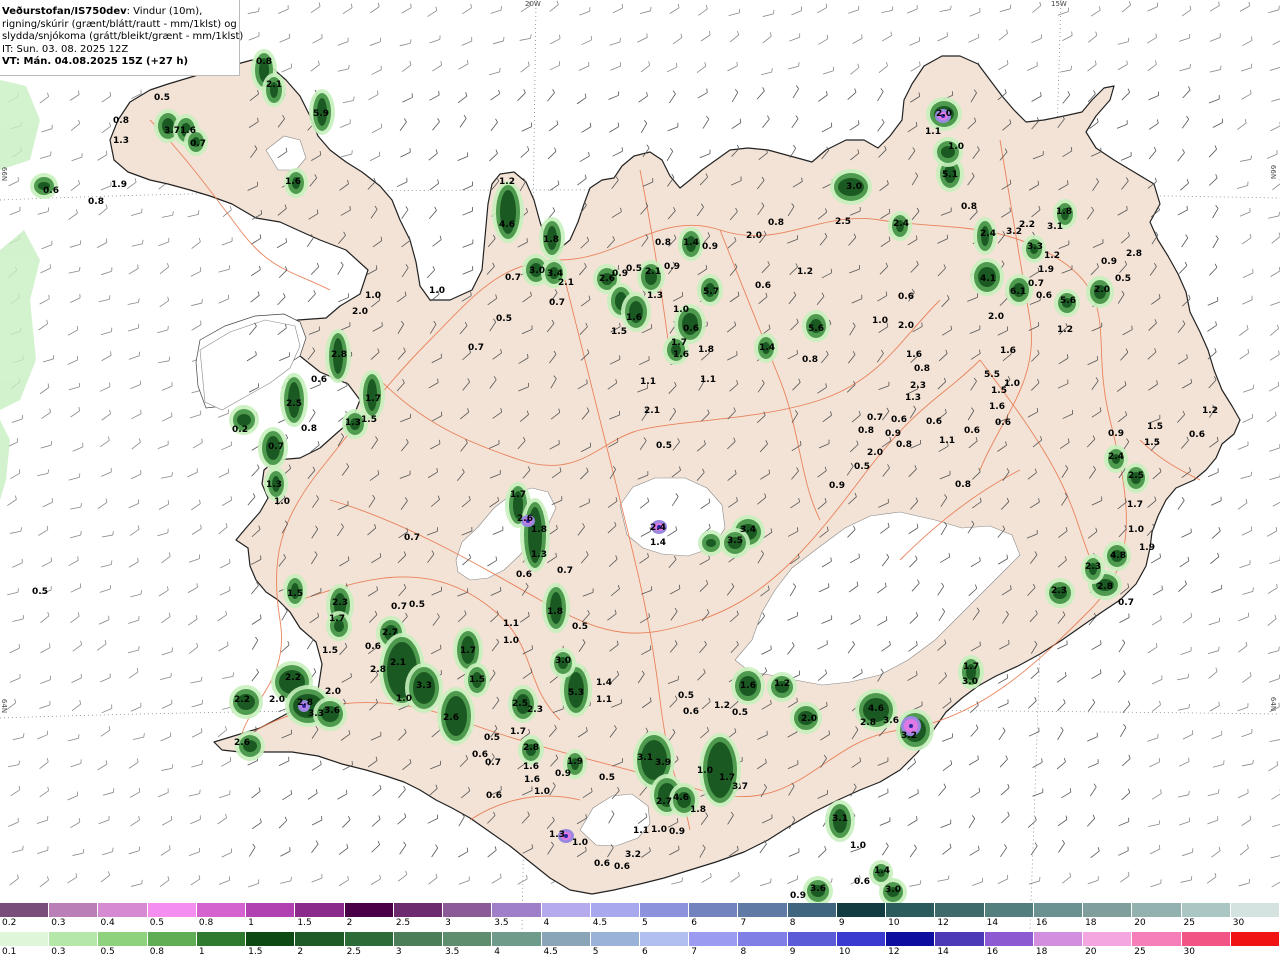  What do you see at coordinates (1091, 952) in the screenshot?
I see `legend-tick-label: 20` at bounding box center [1091, 952].